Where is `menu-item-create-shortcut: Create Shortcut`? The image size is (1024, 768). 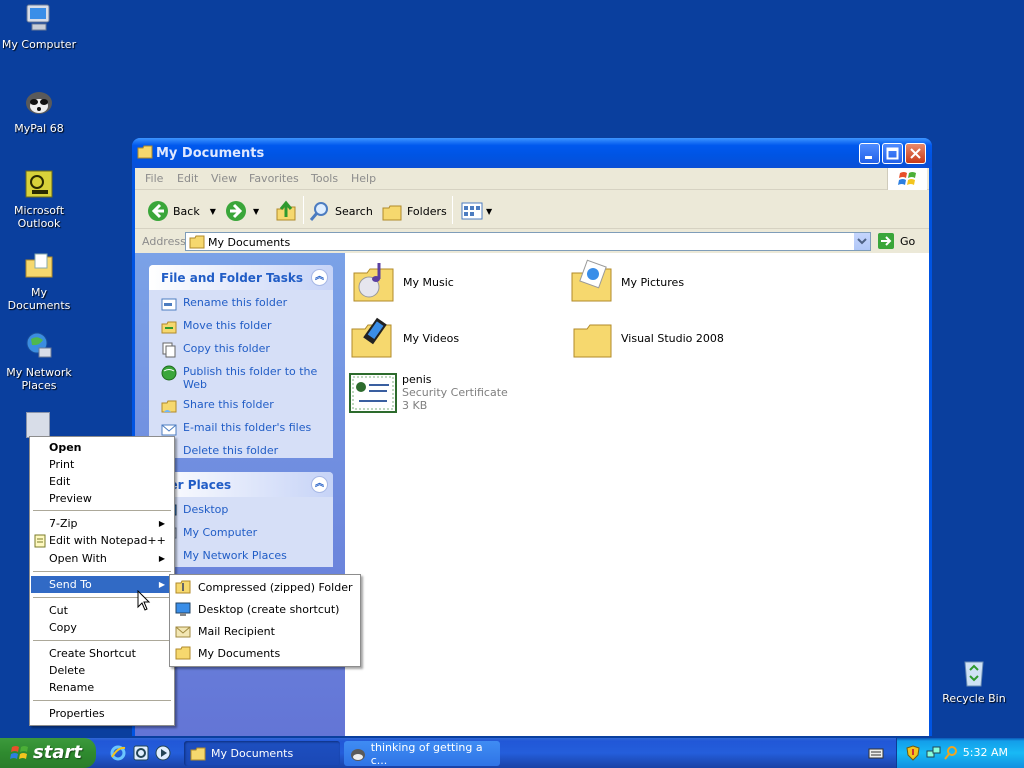
menu-item-create-shortcut: Create Shortcut is located at coordinates (102, 653).